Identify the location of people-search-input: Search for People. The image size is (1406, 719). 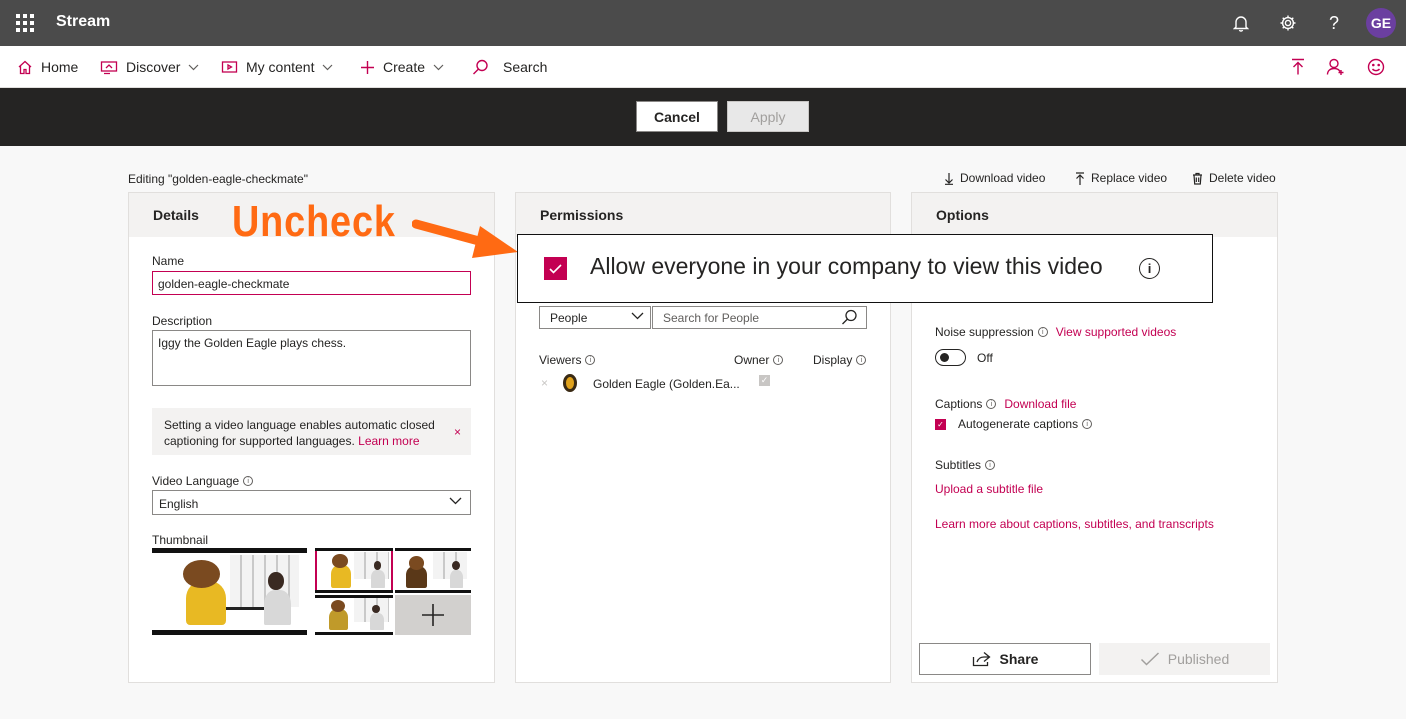
(759, 317).